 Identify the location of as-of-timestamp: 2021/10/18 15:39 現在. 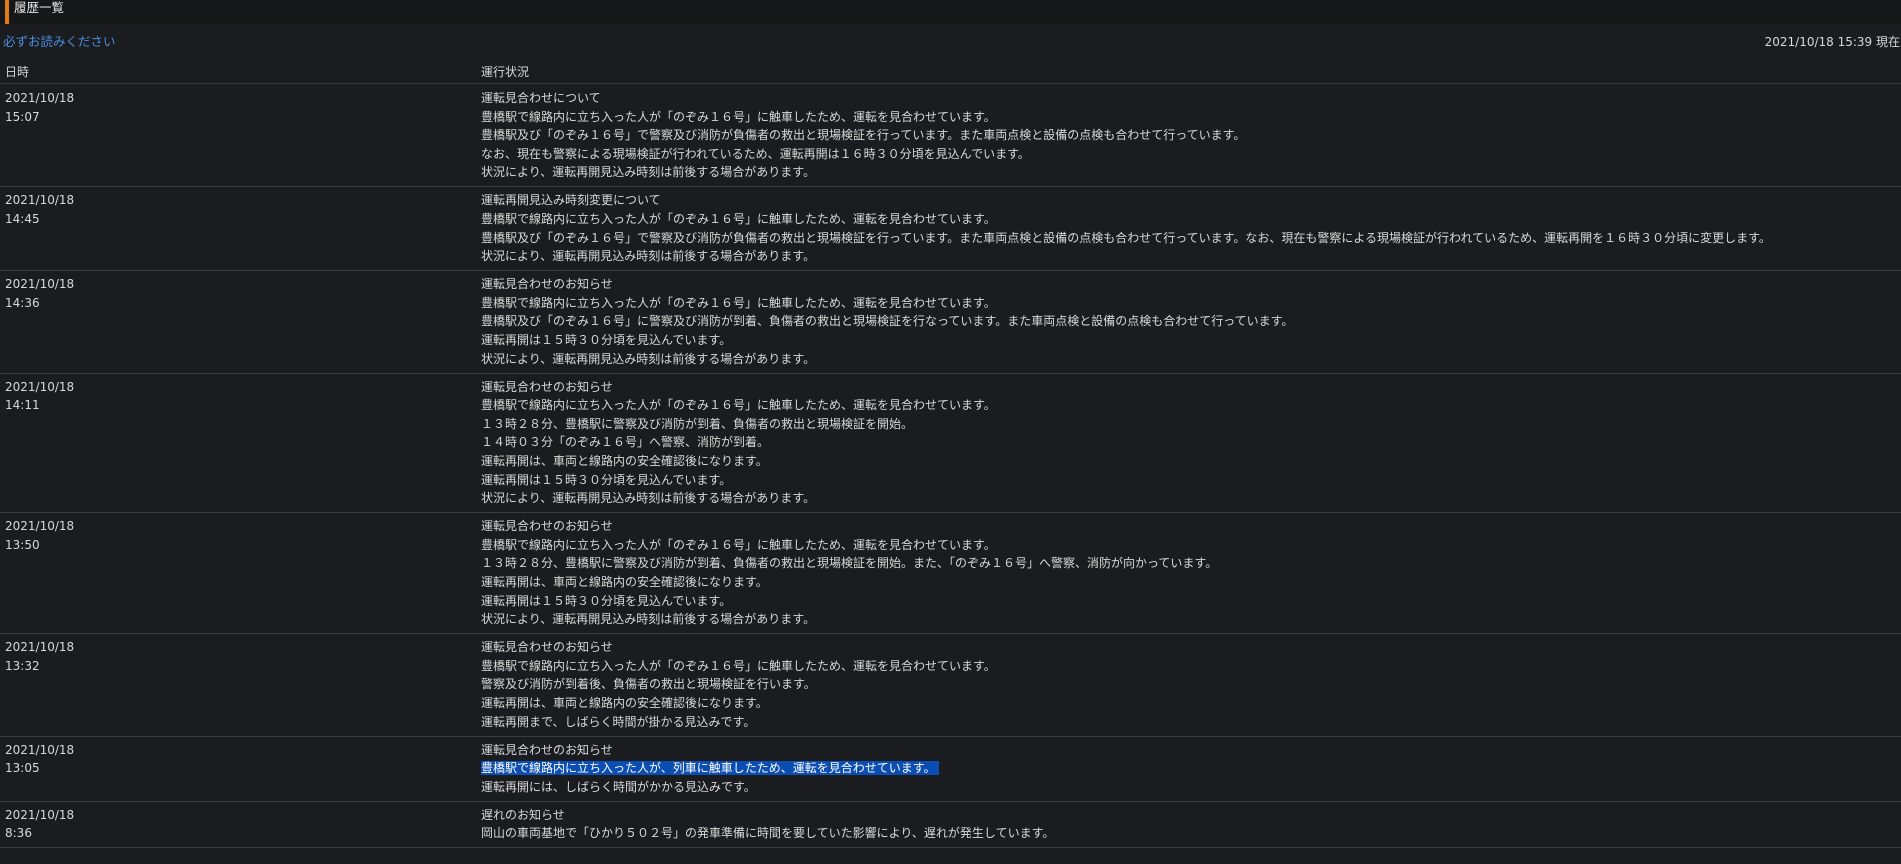
(1832, 42).